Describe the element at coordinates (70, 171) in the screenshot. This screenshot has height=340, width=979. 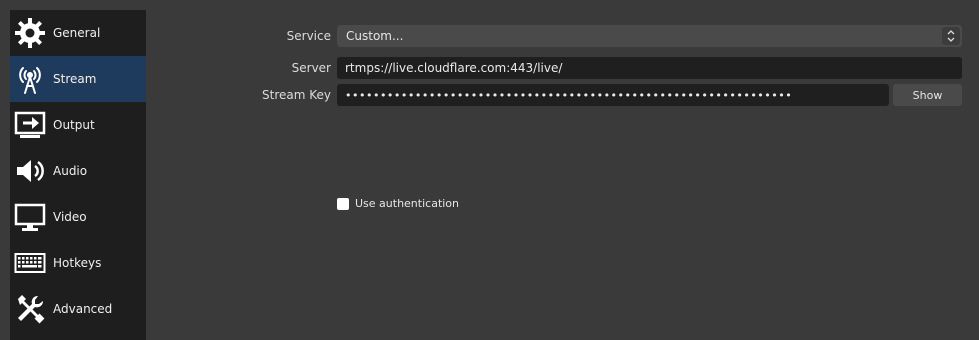
I see `sidebar-item-label: Audio` at that location.